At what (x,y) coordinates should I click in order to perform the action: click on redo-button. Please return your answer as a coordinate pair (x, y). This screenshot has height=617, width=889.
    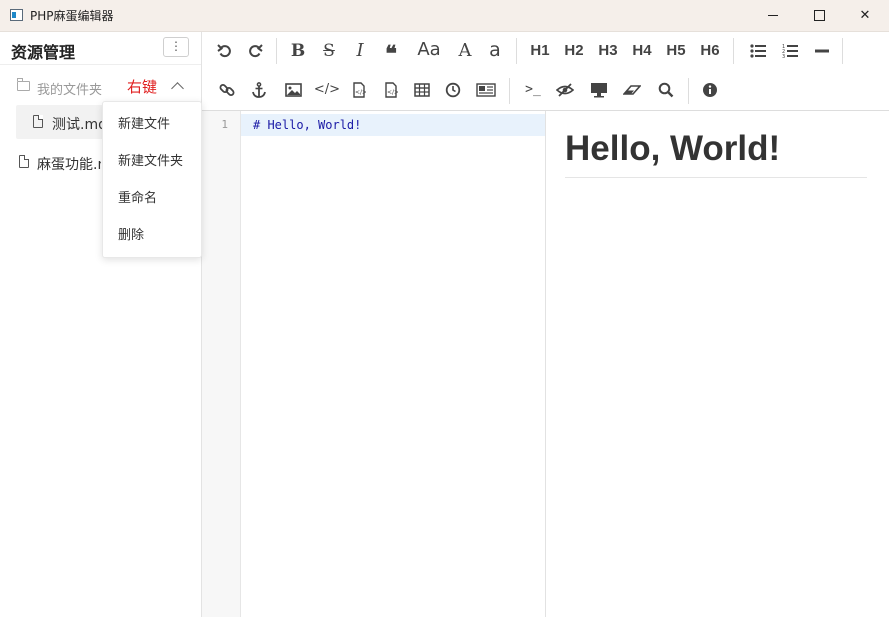
    Looking at the image, I should click on (255, 51).